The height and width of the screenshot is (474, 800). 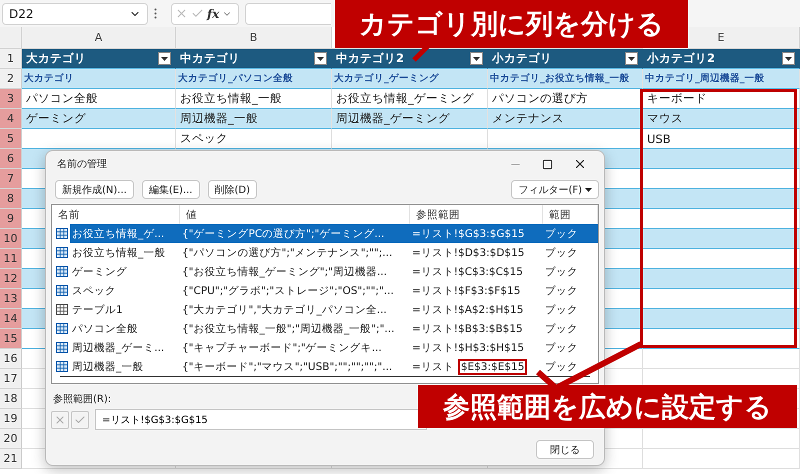 What do you see at coordinates (11, 279) in the screenshot?
I see `row-header: 12` at bounding box center [11, 279].